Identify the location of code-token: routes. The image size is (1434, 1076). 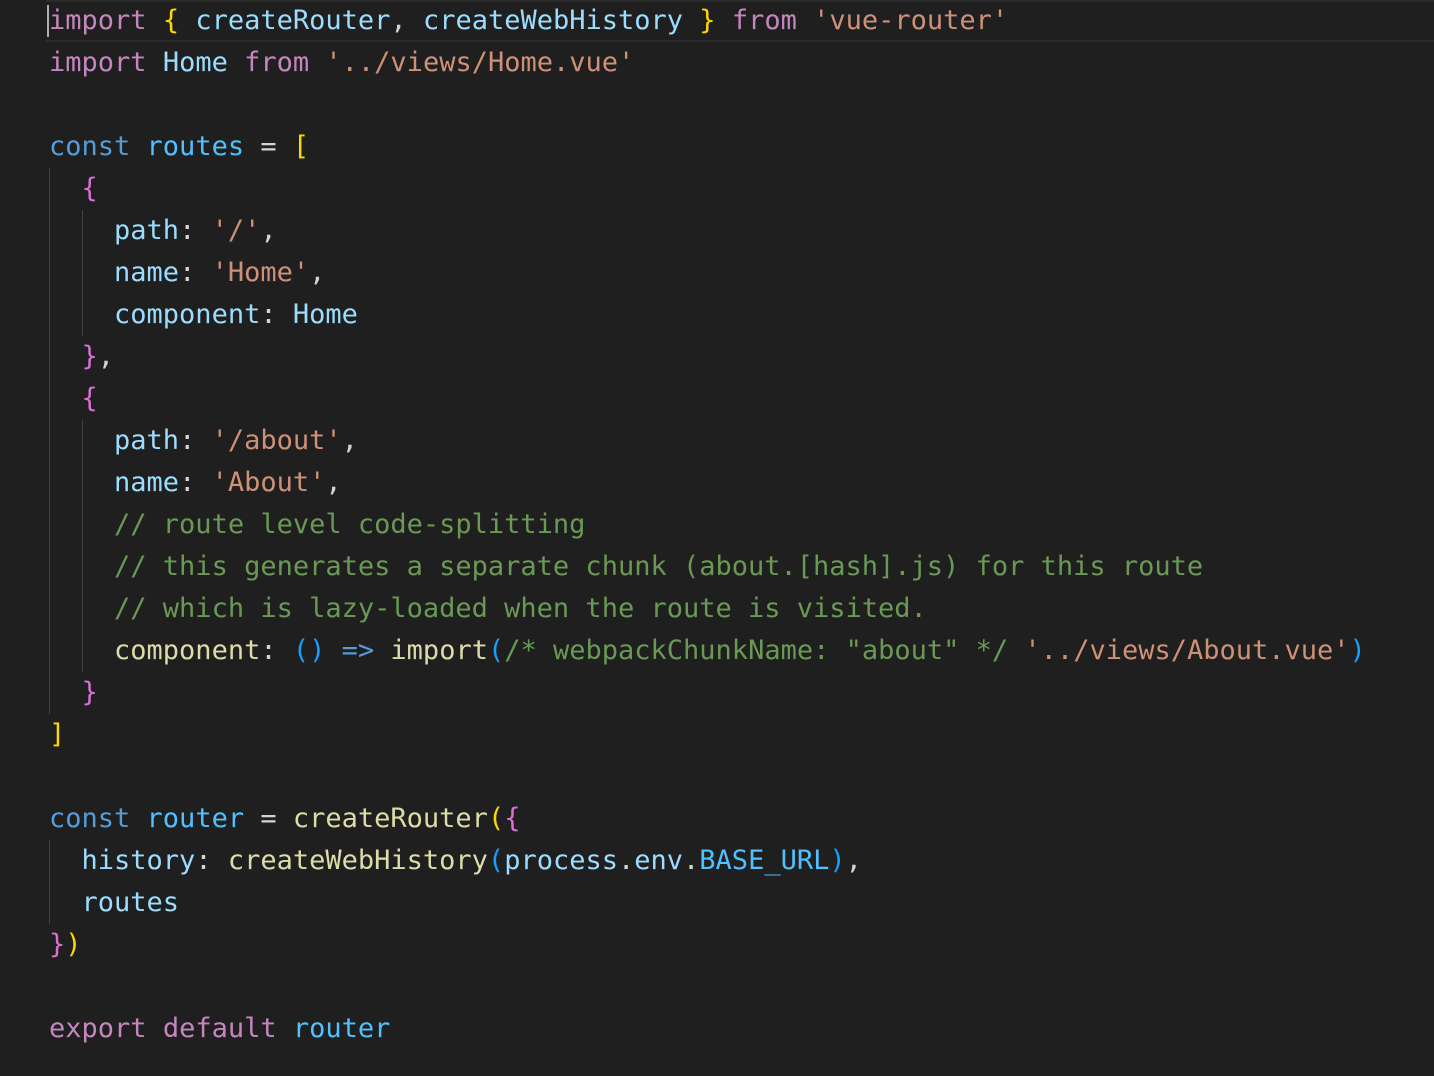
(195, 146).